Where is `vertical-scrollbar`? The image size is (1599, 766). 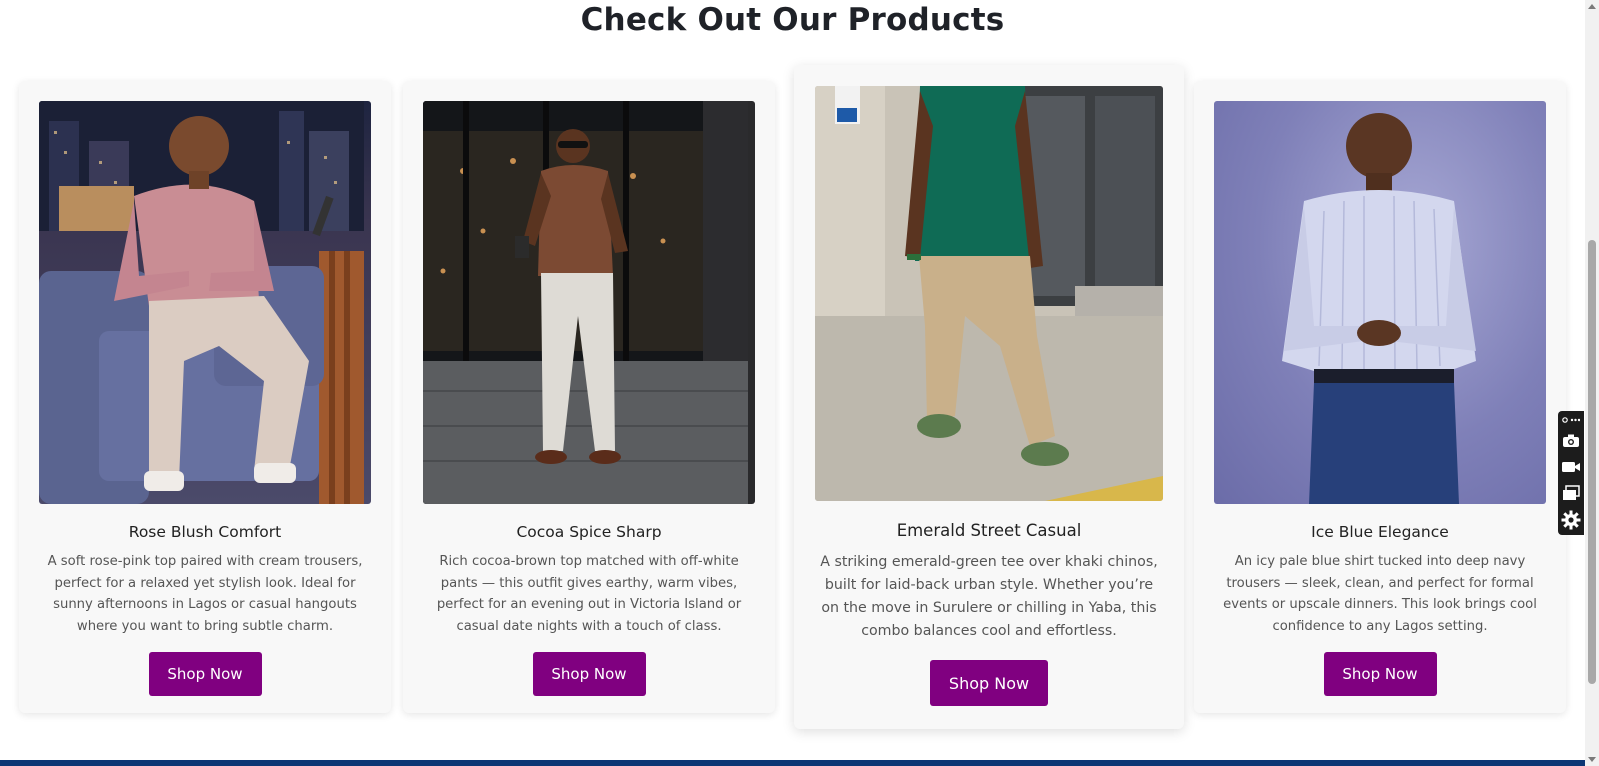 vertical-scrollbar is located at coordinates (1592, 383).